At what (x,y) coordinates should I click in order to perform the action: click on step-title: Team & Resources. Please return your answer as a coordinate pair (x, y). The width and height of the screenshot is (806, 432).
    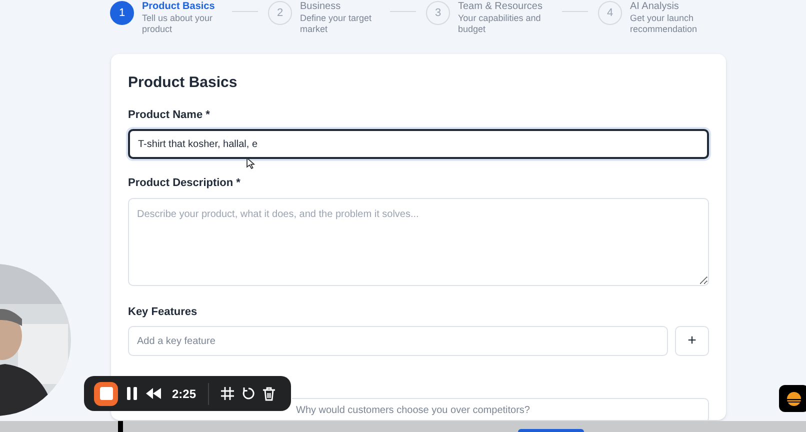
    Looking at the image, I should click on (505, 7).